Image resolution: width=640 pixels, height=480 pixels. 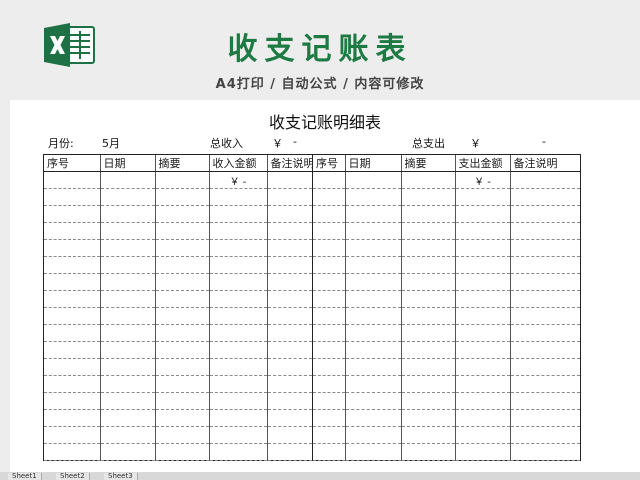 I want to click on header-remarks: 备注说明, so click(x=289, y=163).